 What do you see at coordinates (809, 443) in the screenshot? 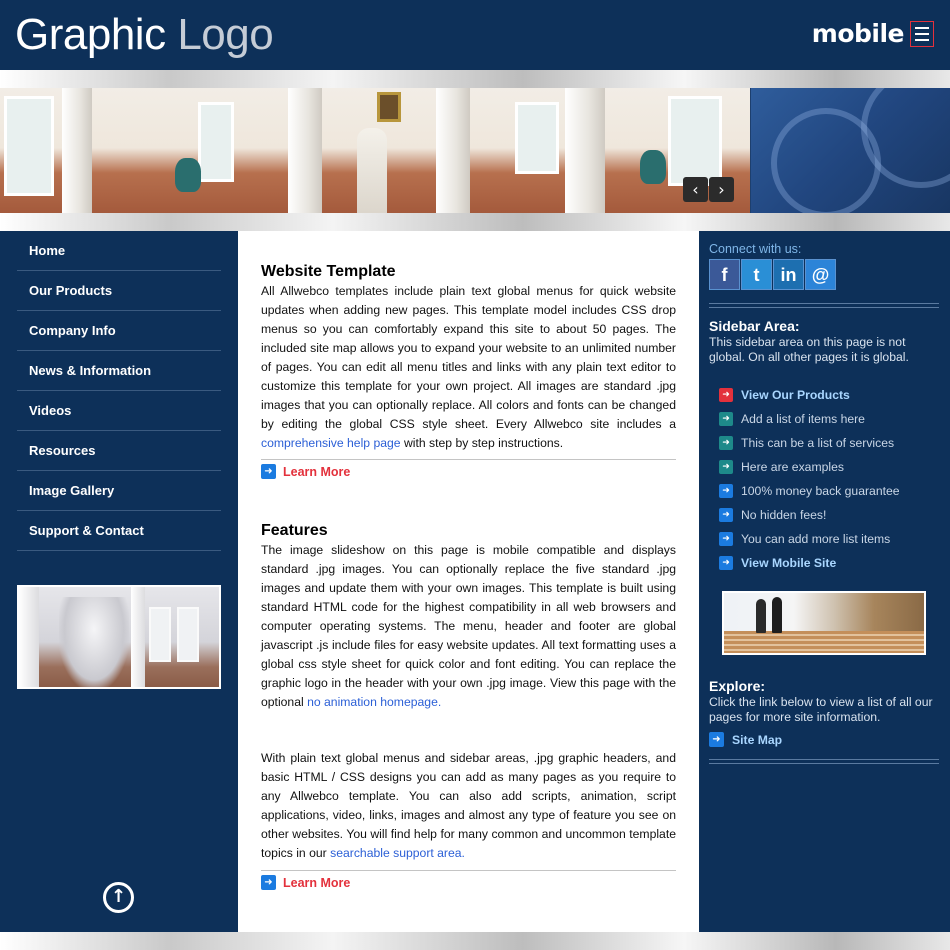
I see `sidebar-link-services: ➜ This can be a list of services` at bounding box center [809, 443].